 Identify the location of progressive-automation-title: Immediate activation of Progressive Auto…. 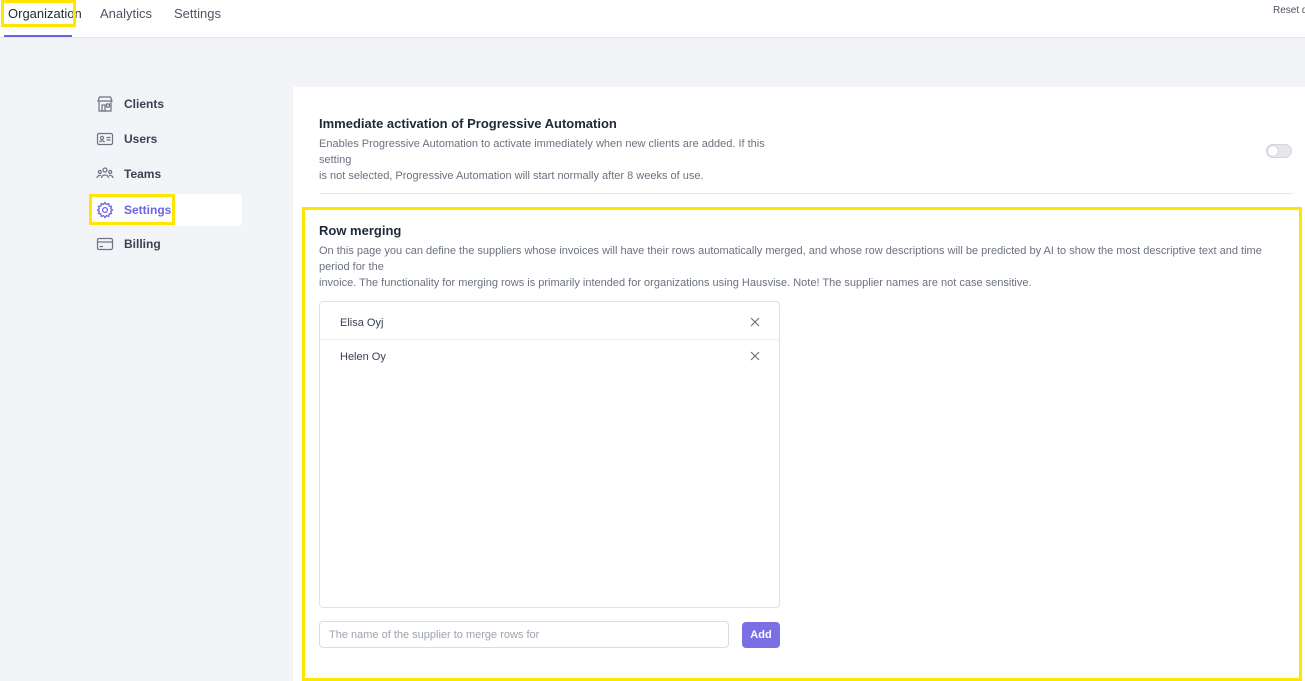
(468, 123).